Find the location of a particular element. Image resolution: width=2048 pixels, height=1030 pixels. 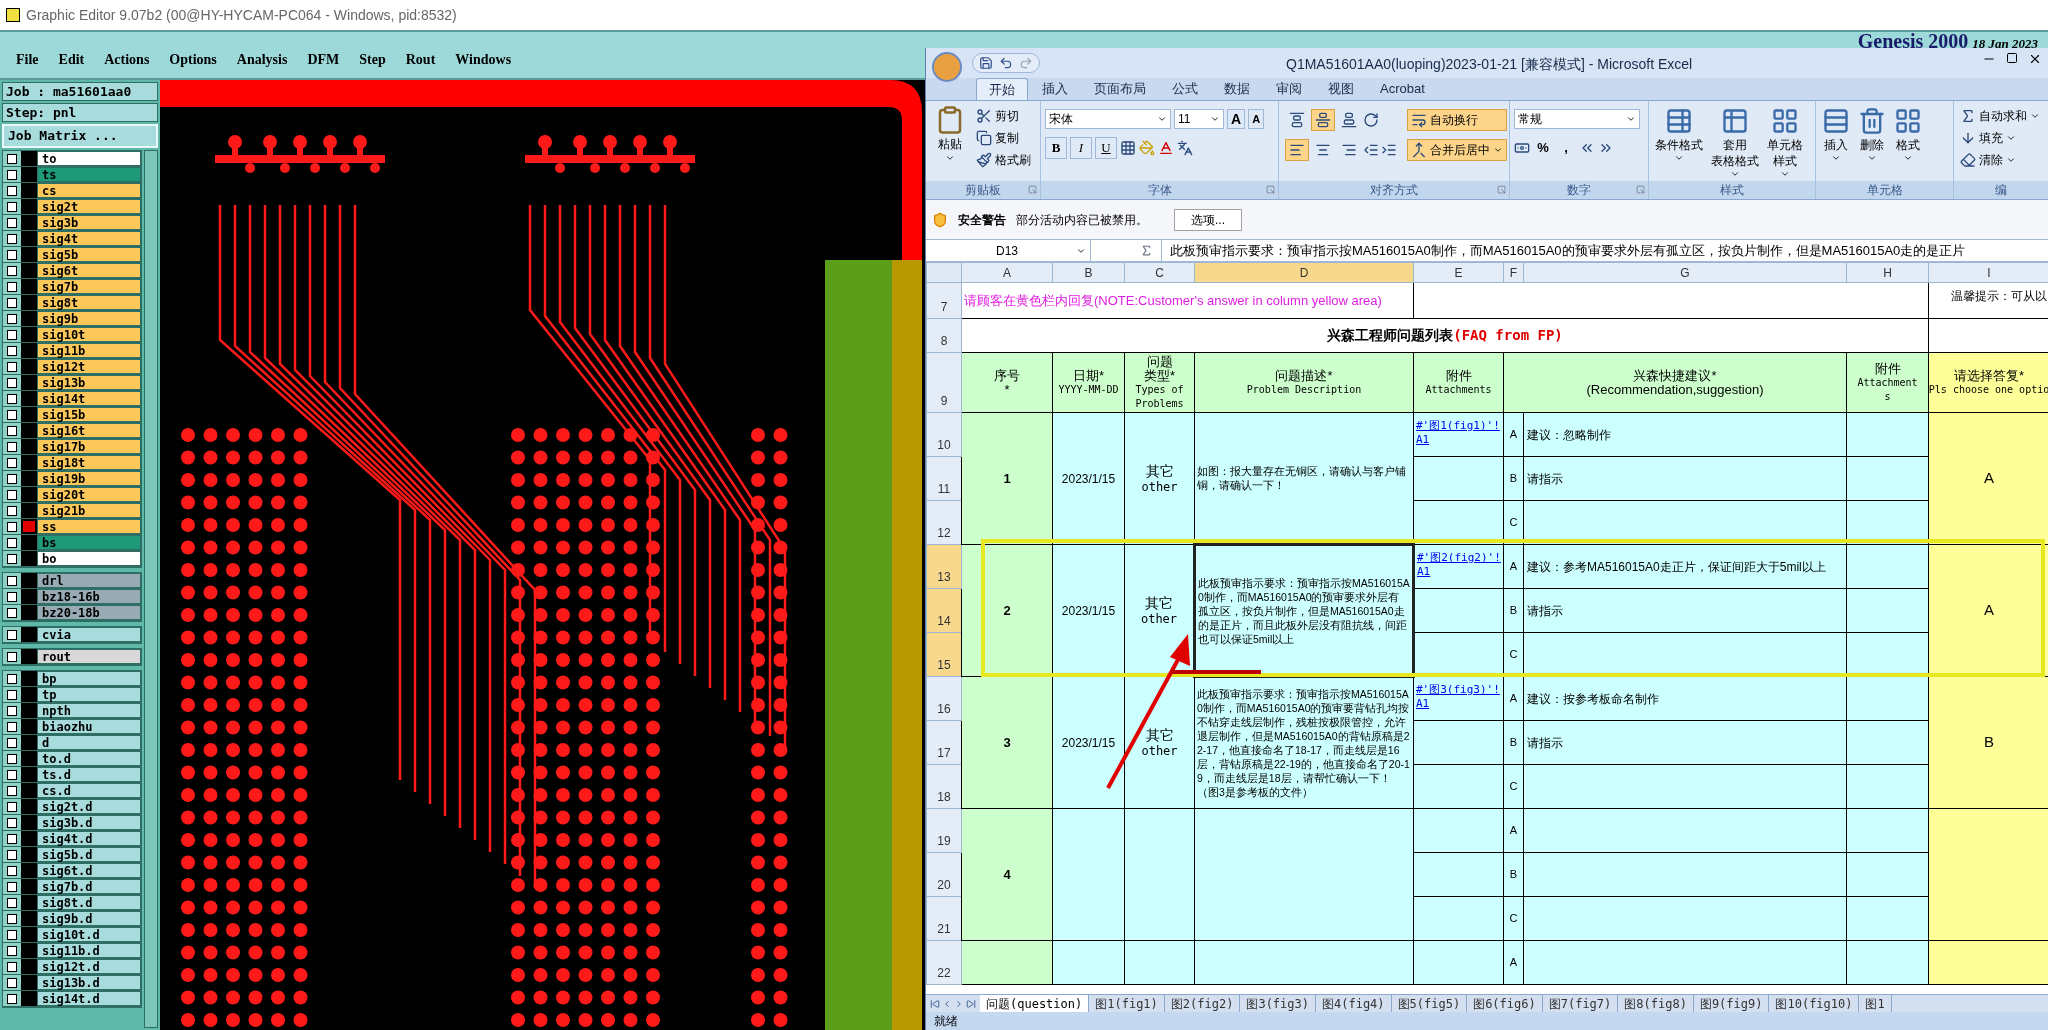

menu-item: DFM is located at coordinates (323, 59).